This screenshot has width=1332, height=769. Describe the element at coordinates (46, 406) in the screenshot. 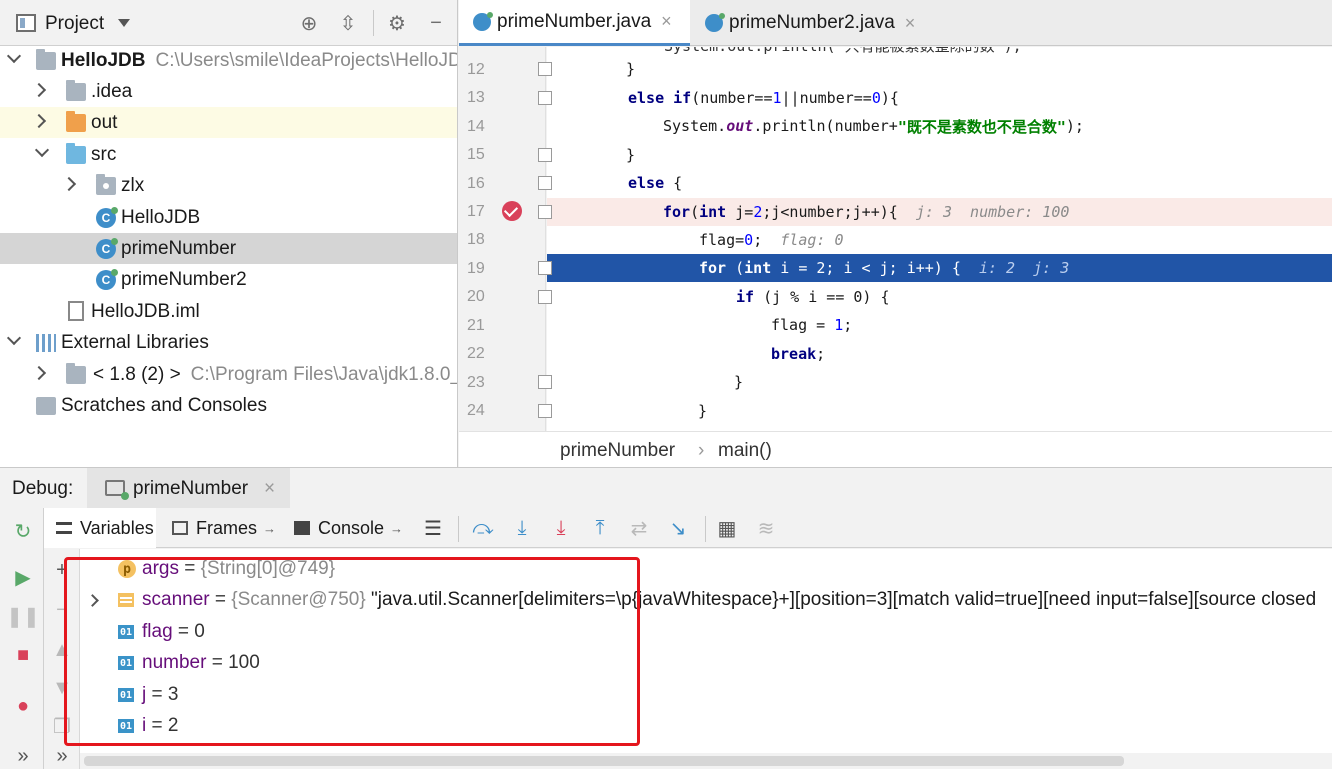

I see `scratches-icon` at that location.